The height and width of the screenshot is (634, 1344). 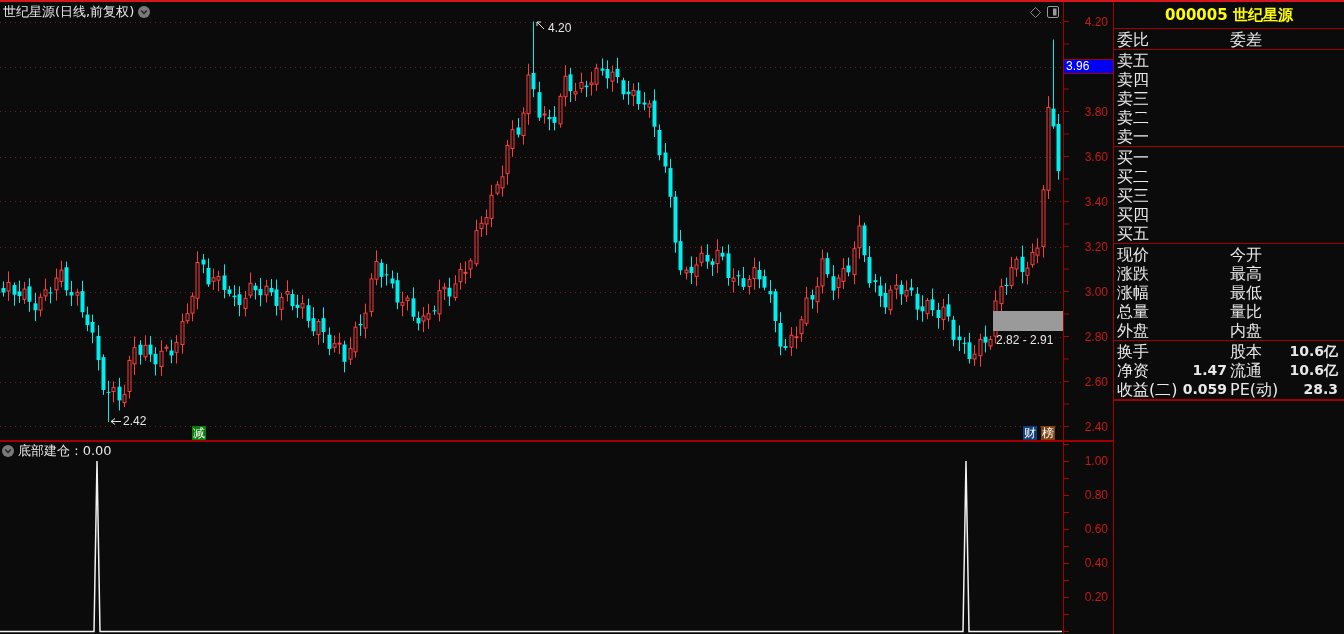 What do you see at coordinates (1133, 233) in the screenshot?
I see `order-level-label: 买五` at bounding box center [1133, 233].